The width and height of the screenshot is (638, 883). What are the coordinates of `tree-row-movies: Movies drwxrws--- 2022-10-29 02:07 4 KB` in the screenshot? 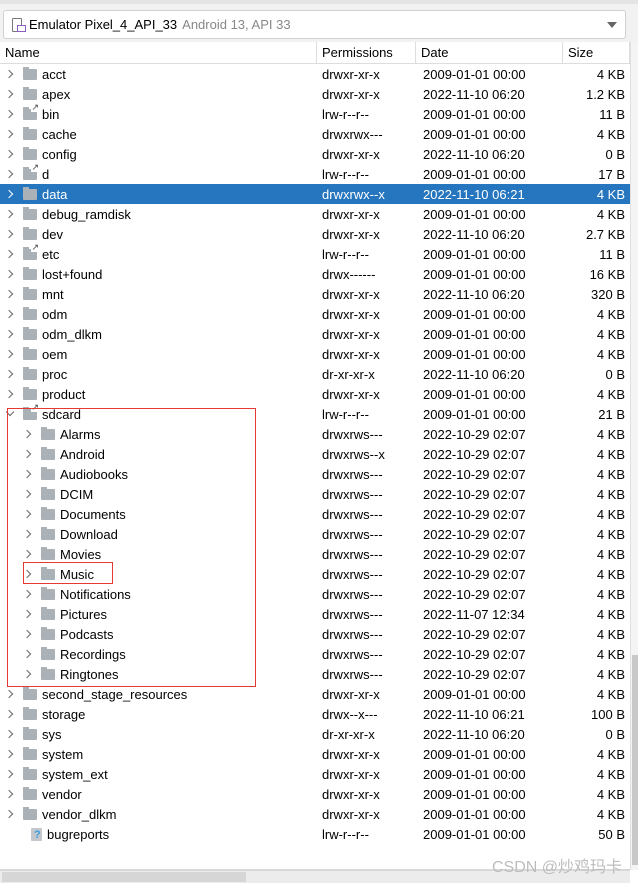 It's located at (315, 554).